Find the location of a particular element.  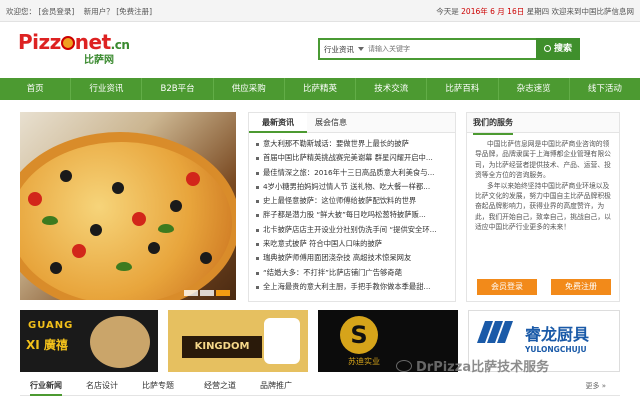

news-tabs: 最新资讯 展会信息 is located at coordinates (352, 123).